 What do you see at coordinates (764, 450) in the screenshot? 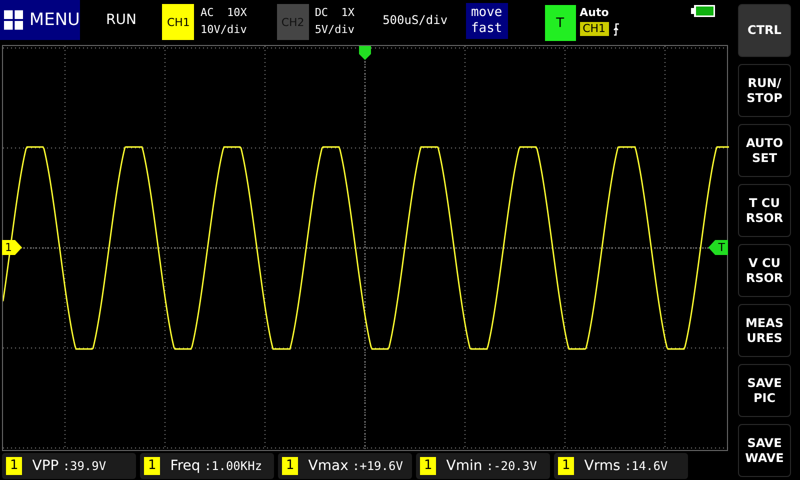
I see `side-button: SAVE WAVE` at bounding box center [764, 450].